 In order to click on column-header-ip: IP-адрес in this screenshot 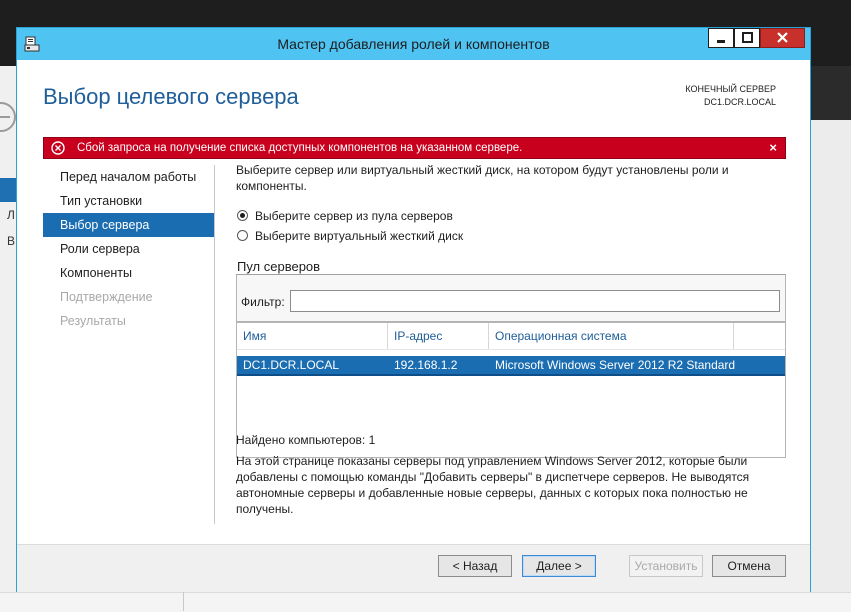, I will do `click(438, 336)`.